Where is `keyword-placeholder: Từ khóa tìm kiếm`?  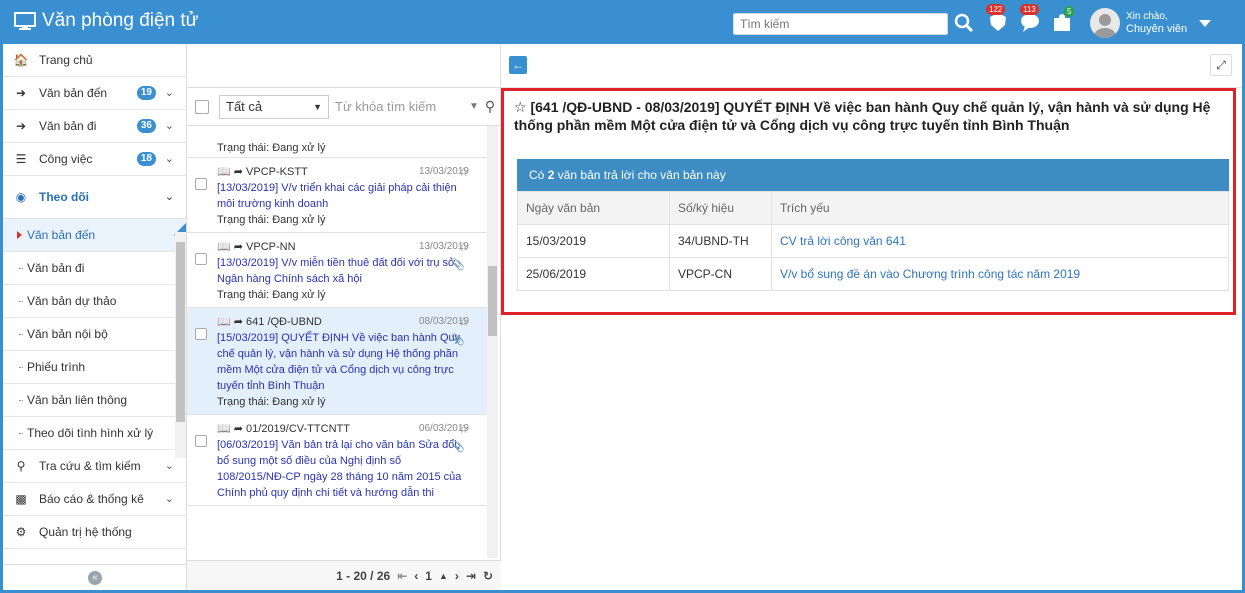
keyword-placeholder: Từ khóa tìm kiếm is located at coordinates (386, 106).